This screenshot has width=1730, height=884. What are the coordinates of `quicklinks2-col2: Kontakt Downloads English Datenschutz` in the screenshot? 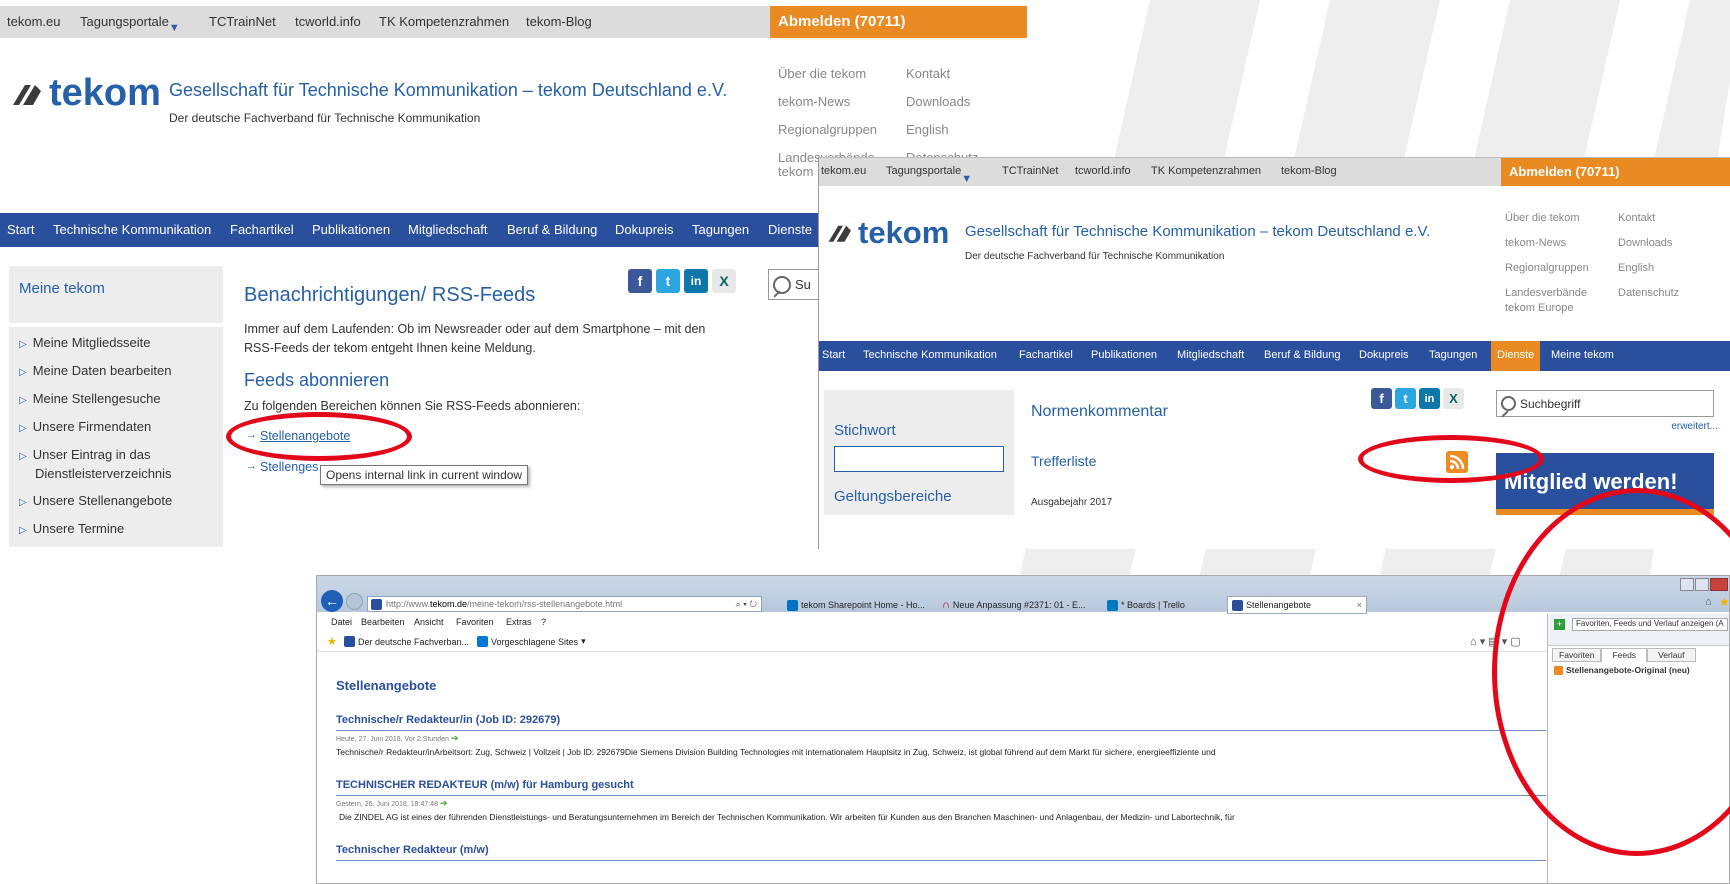 It's located at (1648, 256).